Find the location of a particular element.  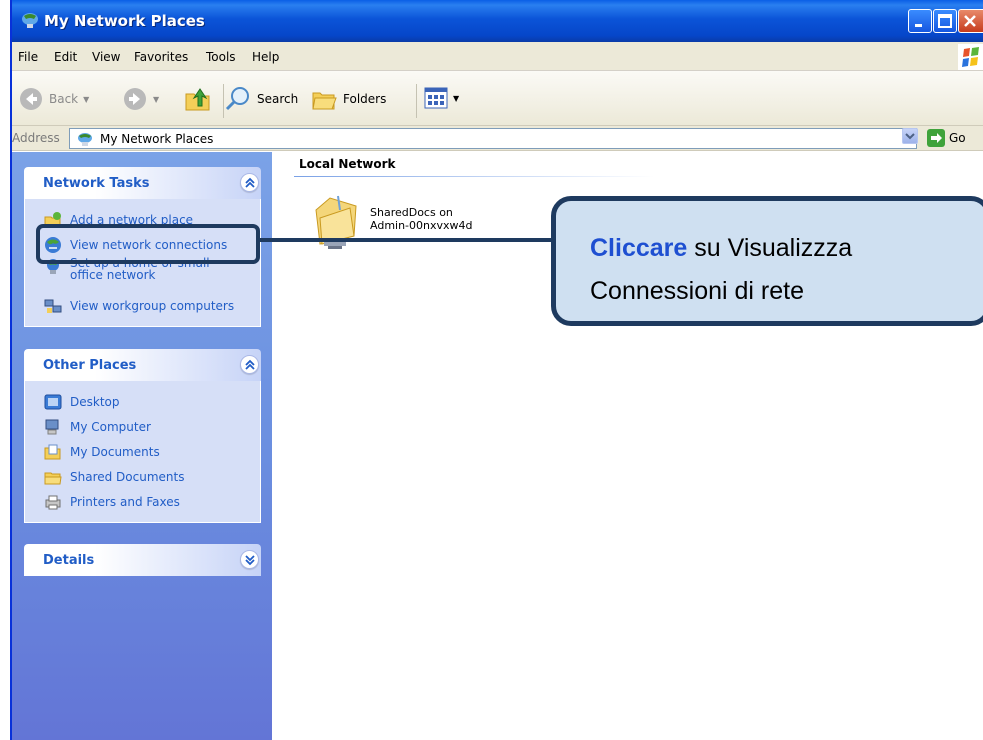

place-desktop: Desktop is located at coordinates (142, 401).